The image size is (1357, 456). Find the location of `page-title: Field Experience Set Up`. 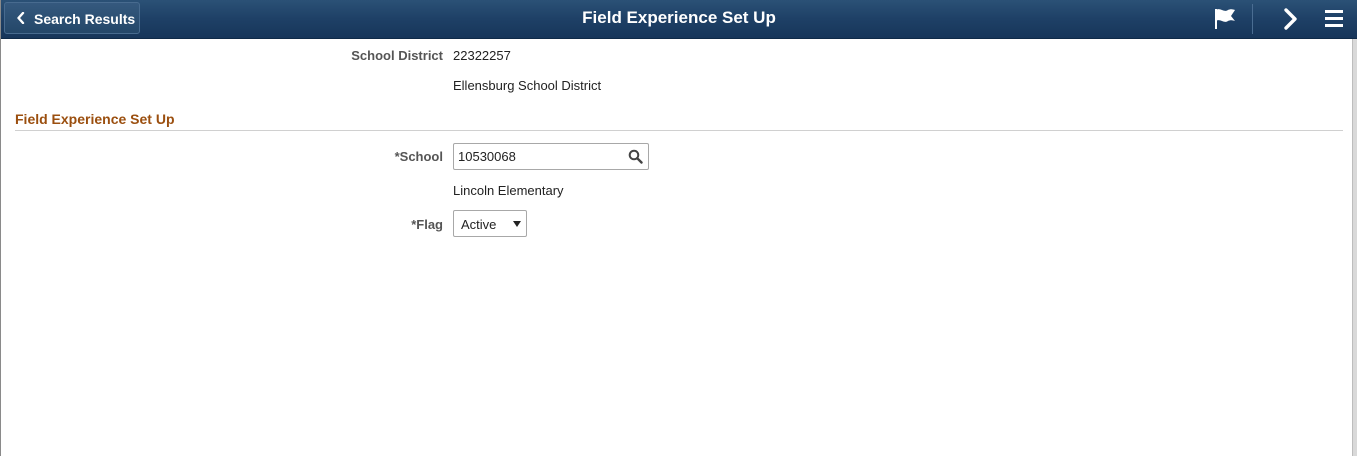

page-title: Field Experience Set Up is located at coordinates (679, 17).